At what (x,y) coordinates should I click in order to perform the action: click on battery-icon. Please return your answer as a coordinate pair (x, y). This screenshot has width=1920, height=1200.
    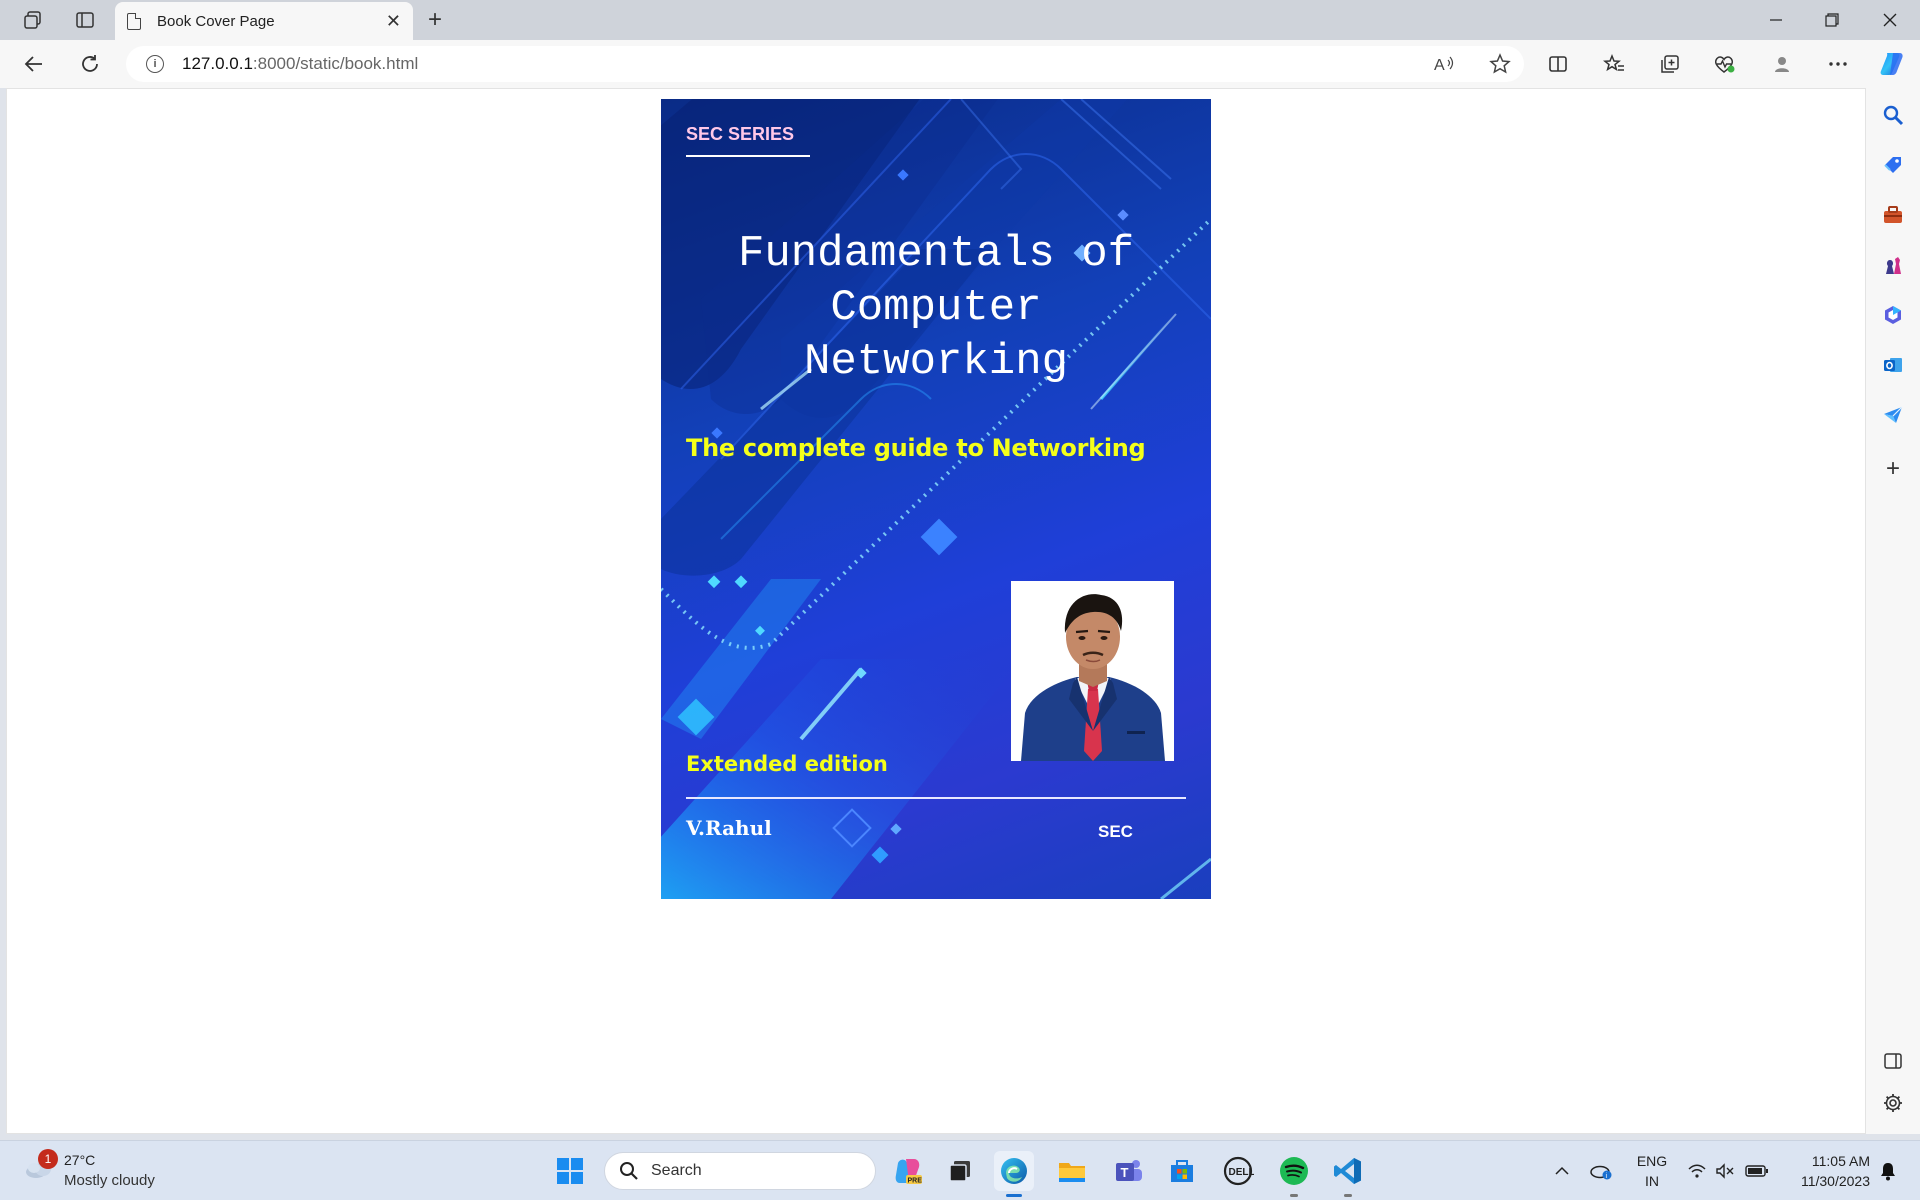
    Looking at the image, I should click on (1757, 1171).